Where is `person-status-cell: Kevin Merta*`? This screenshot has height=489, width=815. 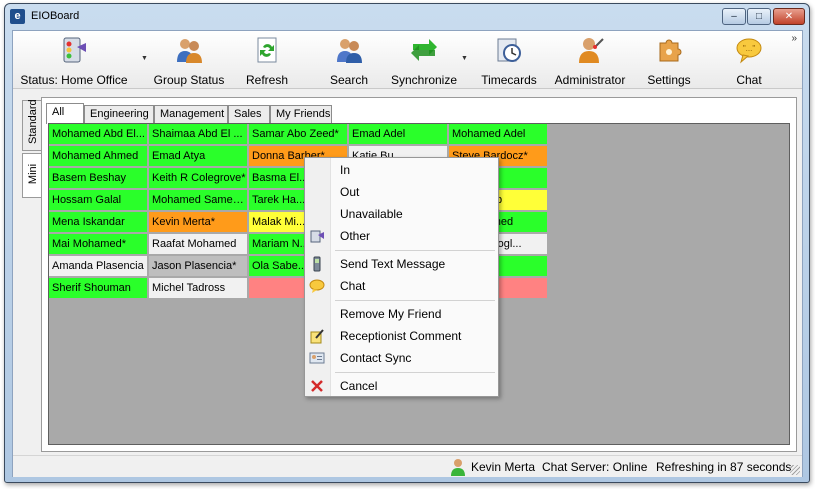 person-status-cell: Kevin Merta* is located at coordinates (198, 222).